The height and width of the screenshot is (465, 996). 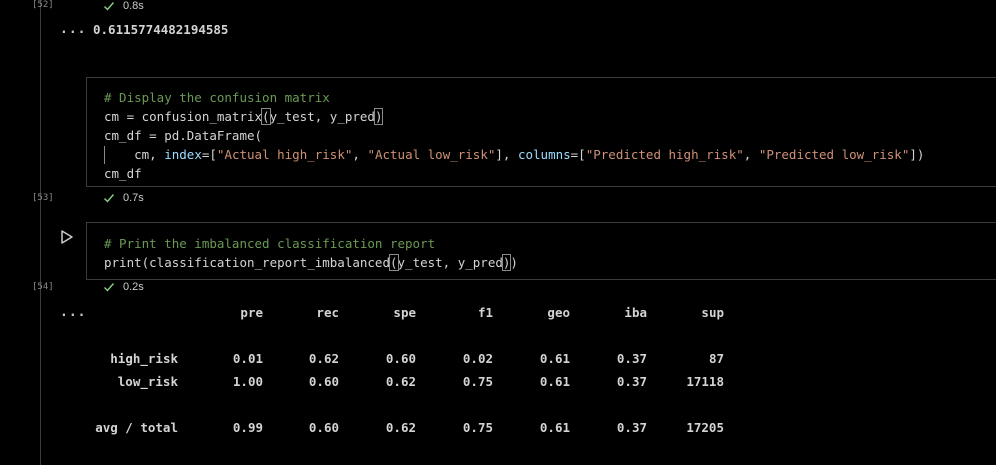 I want to click on code-line-2a: print(classification_report_imbalanced, so click(x=247, y=262).